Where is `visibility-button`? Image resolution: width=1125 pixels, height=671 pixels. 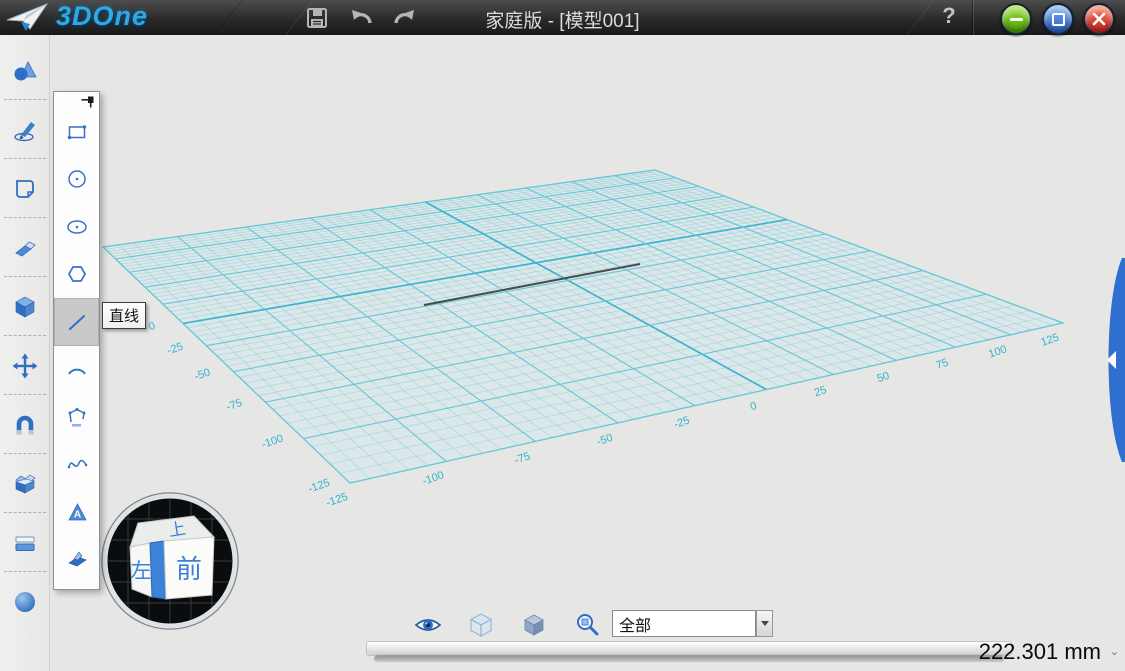 visibility-button is located at coordinates (428, 625).